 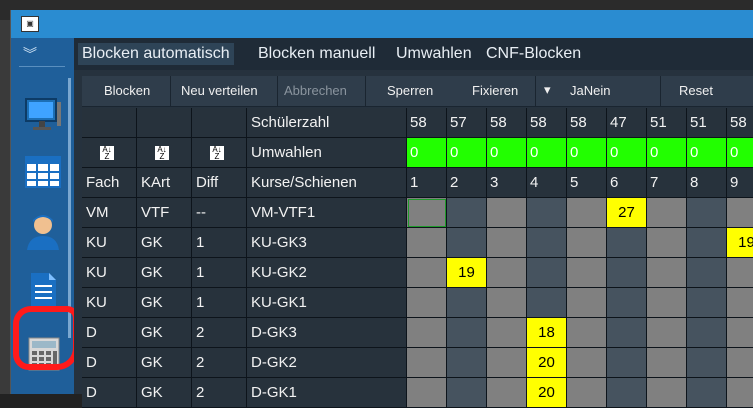 I want to click on toolbar-button-3: Abbrechen, so click(x=315, y=90).